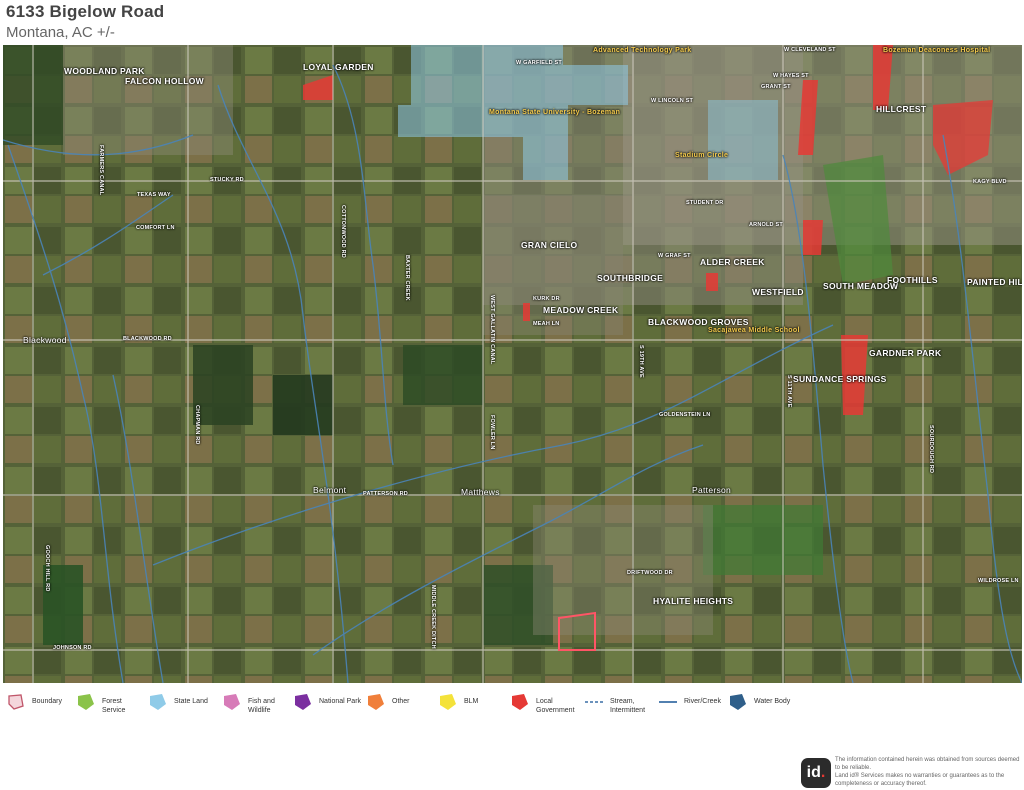 This screenshot has height=790, width=1024. What do you see at coordinates (702, 155) in the screenshot?
I see `poi-label-stadium: Stadium Circle` at bounding box center [702, 155].